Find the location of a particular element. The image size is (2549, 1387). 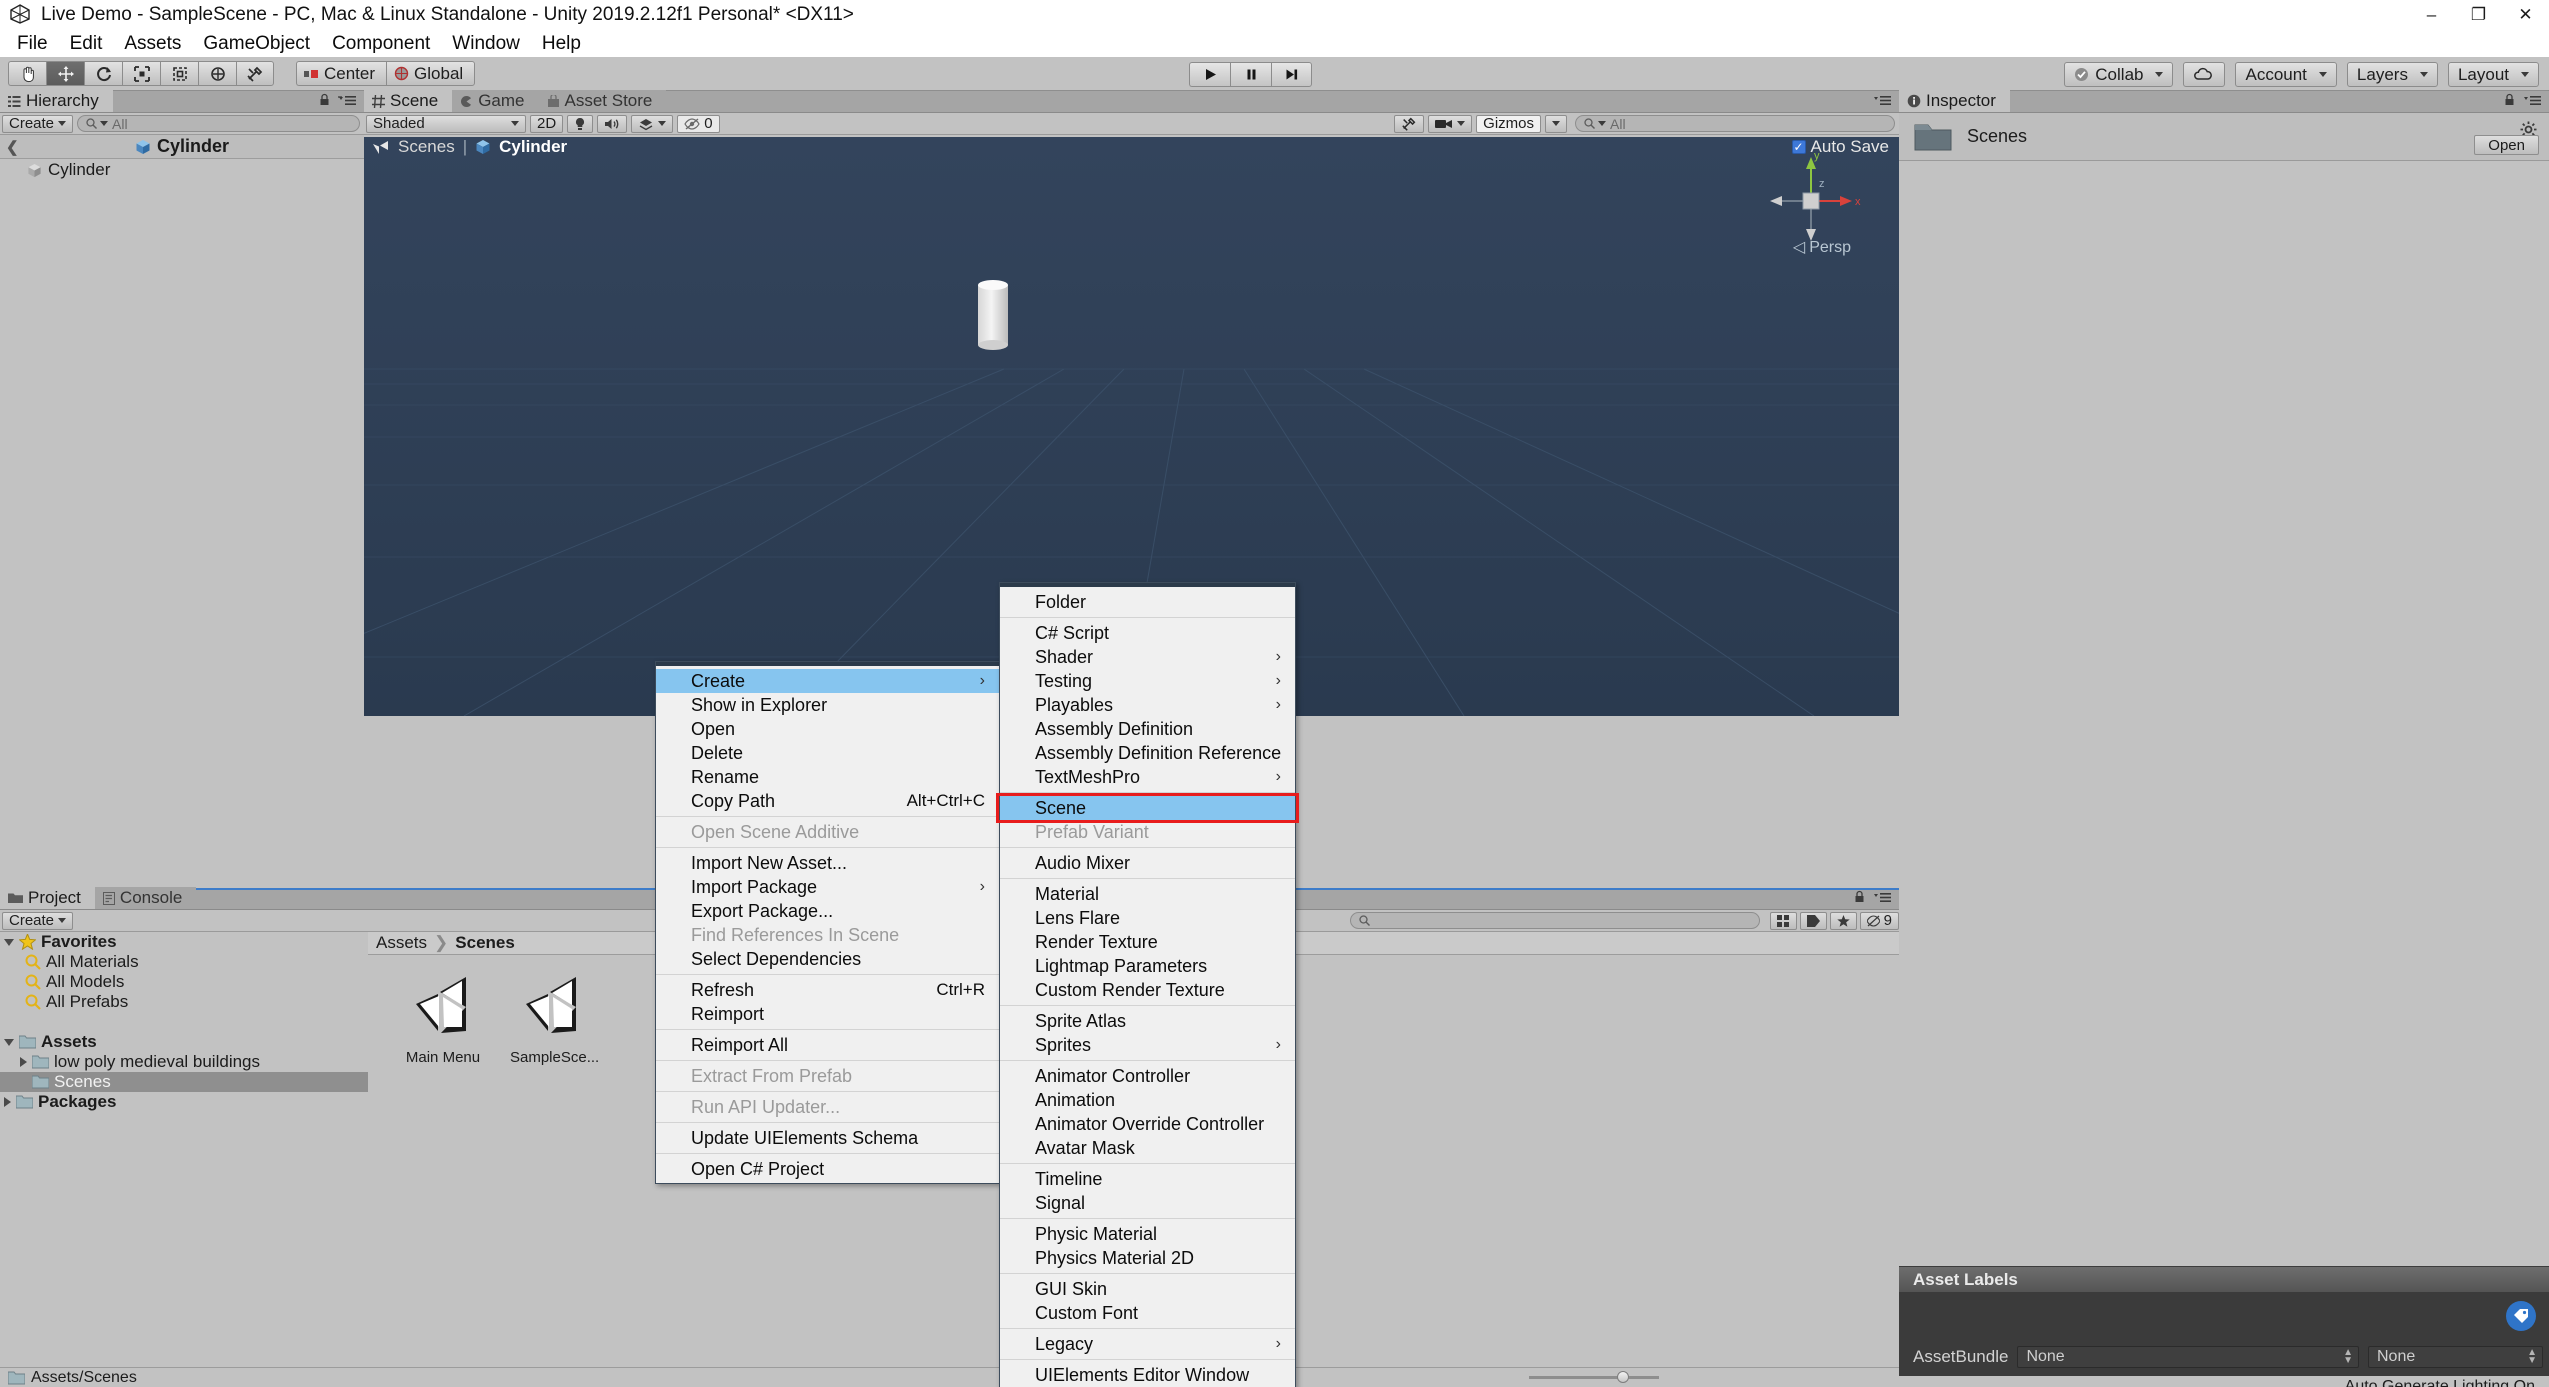

submenu-item-custom-render-texture: Custom Render Texture is located at coordinates (1147, 990).